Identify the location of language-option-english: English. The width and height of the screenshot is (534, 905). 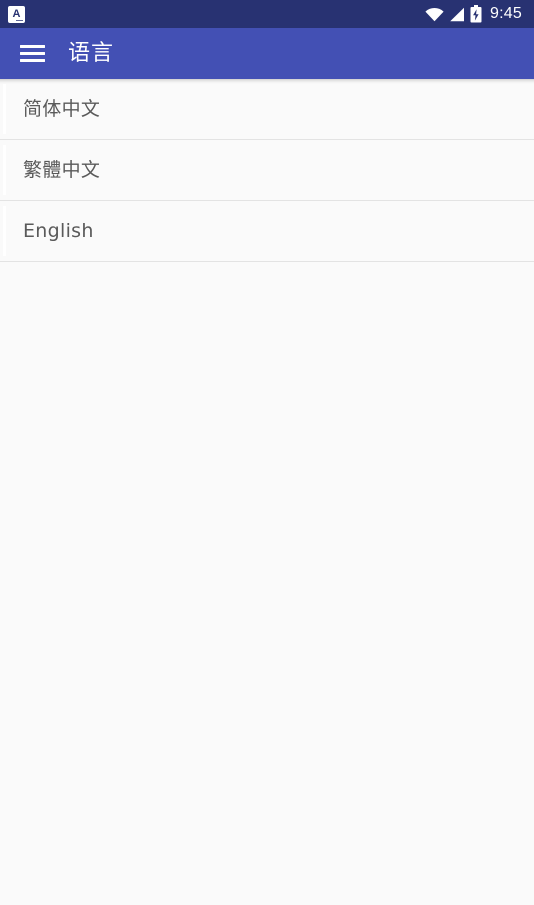
(267, 231).